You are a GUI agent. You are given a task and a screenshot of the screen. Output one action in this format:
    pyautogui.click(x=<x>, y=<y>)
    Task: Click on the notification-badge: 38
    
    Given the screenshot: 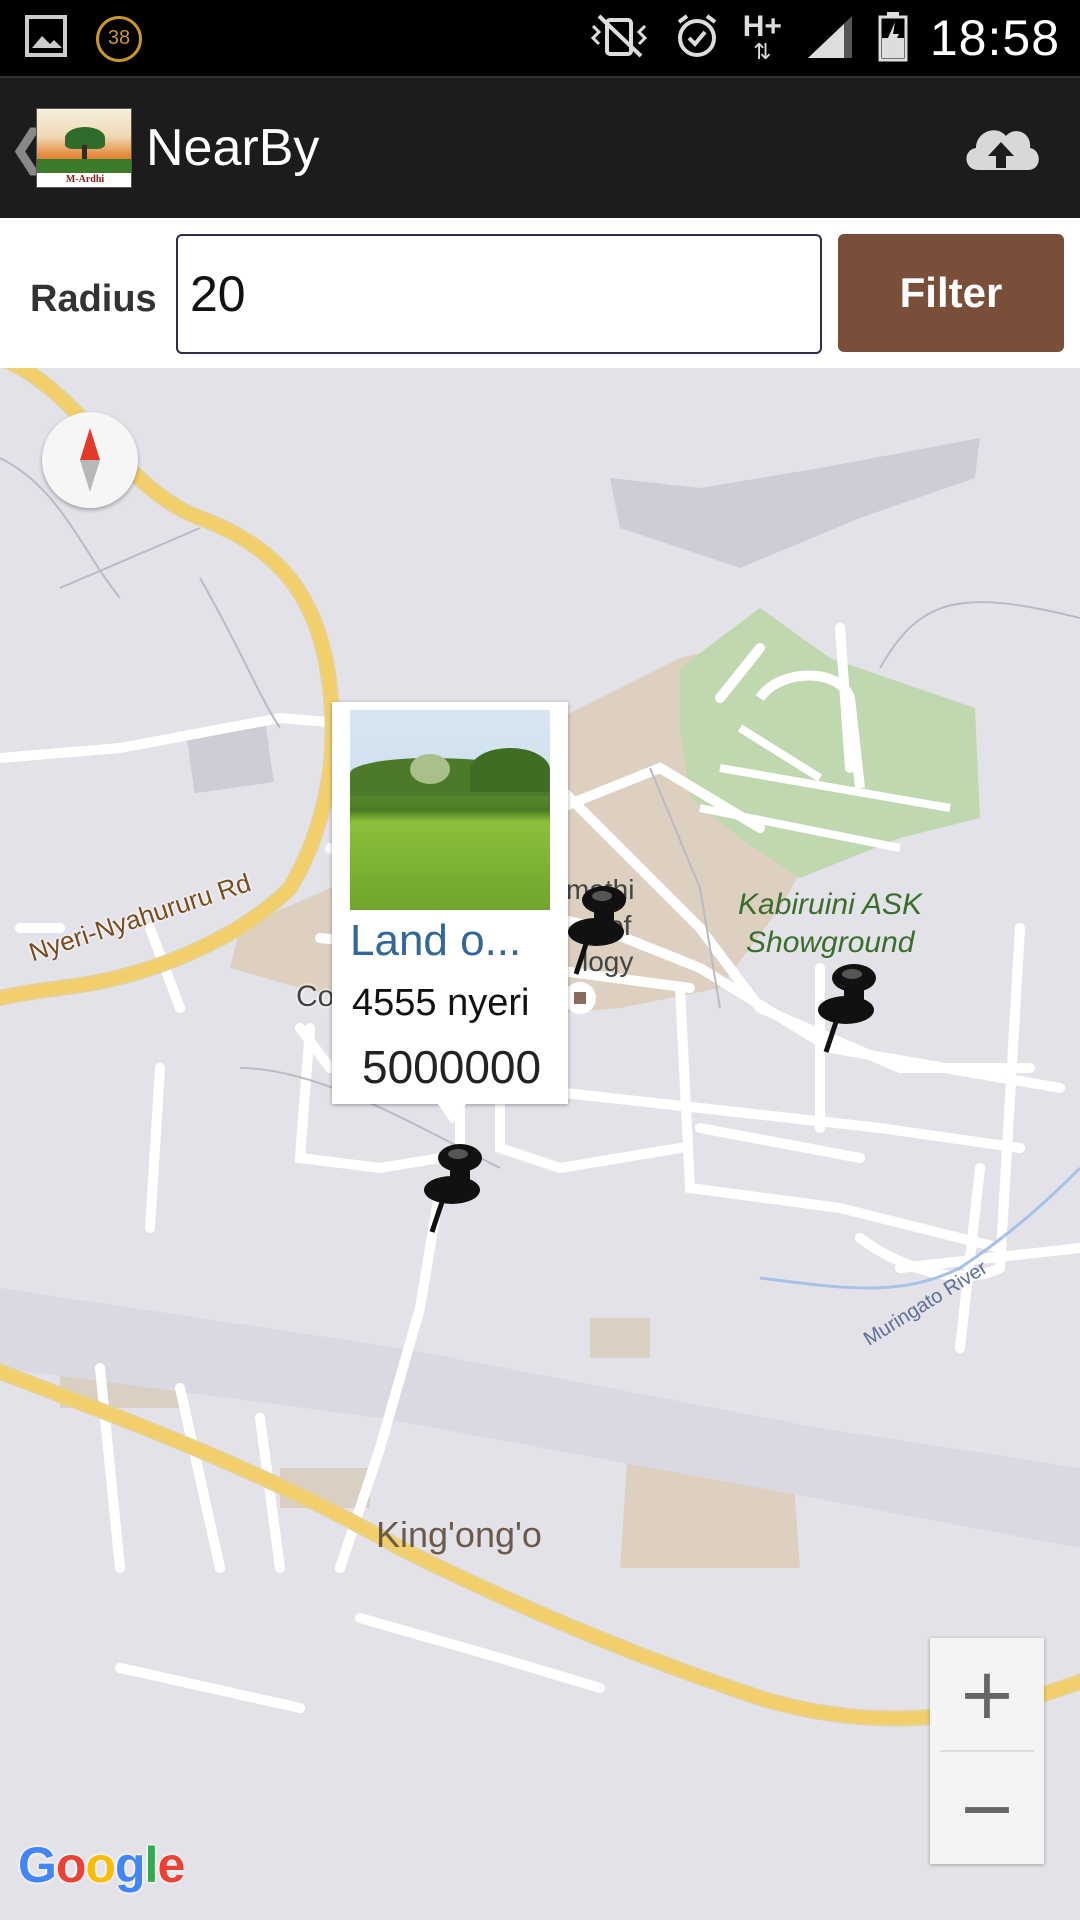 What is the action you would take?
    pyautogui.click(x=119, y=38)
    